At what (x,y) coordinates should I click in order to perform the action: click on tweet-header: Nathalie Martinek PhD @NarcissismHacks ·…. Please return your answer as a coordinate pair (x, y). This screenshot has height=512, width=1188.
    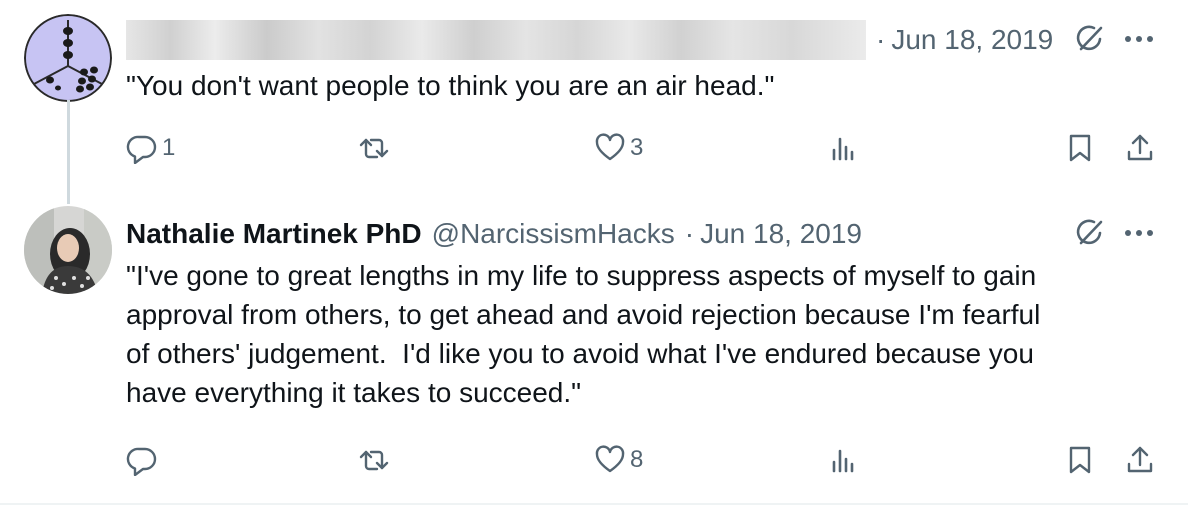
    Looking at the image, I should click on (494, 234).